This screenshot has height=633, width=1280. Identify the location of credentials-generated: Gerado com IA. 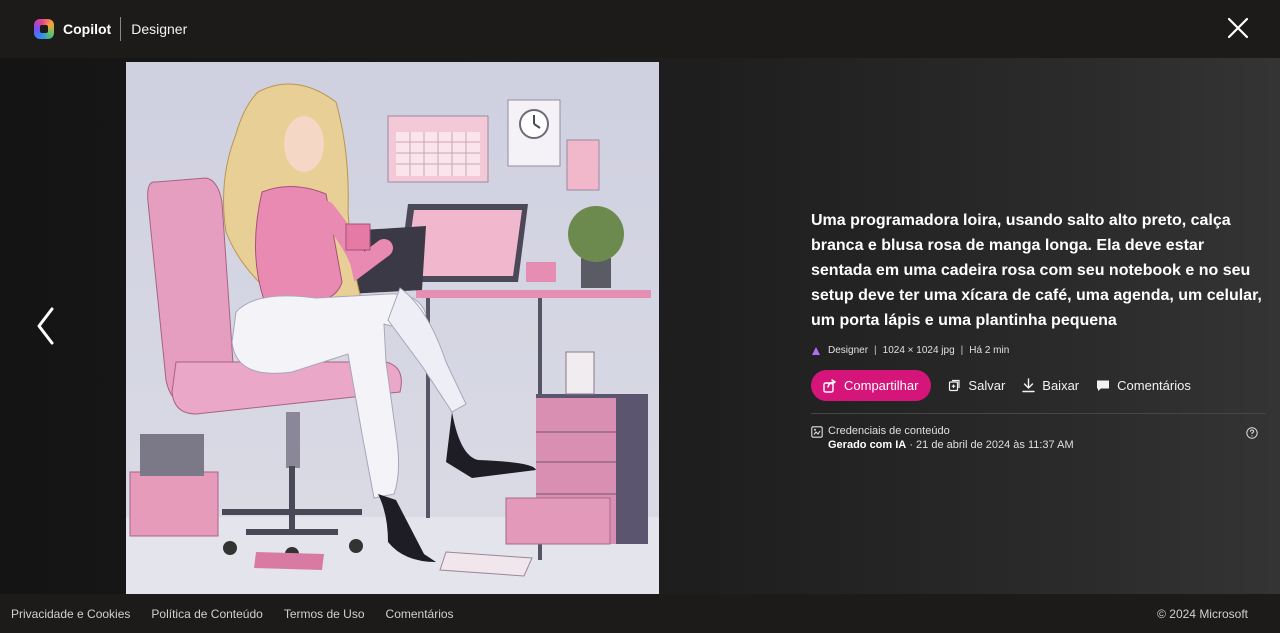
(867, 445).